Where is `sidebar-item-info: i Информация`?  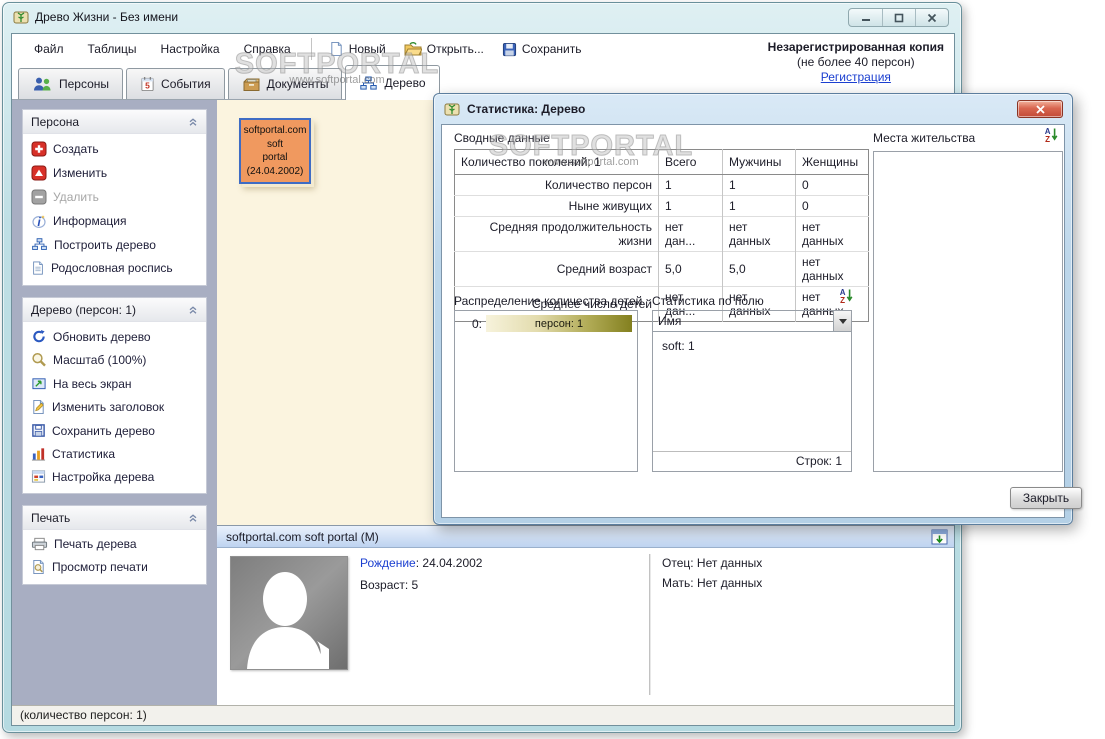 sidebar-item-info: i Информация is located at coordinates (114, 221).